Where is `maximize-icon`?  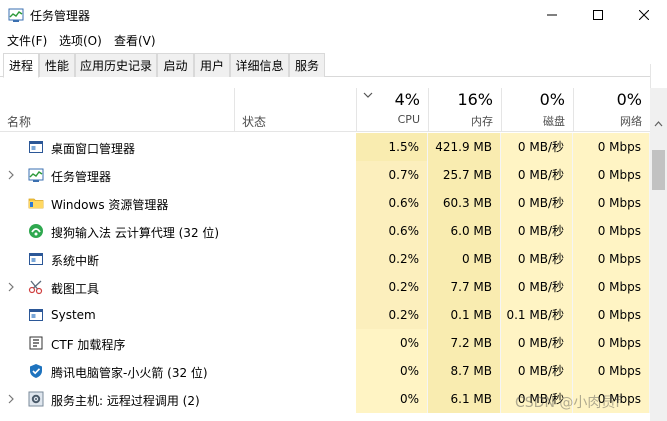
maximize-icon is located at coordinates (598, 15).